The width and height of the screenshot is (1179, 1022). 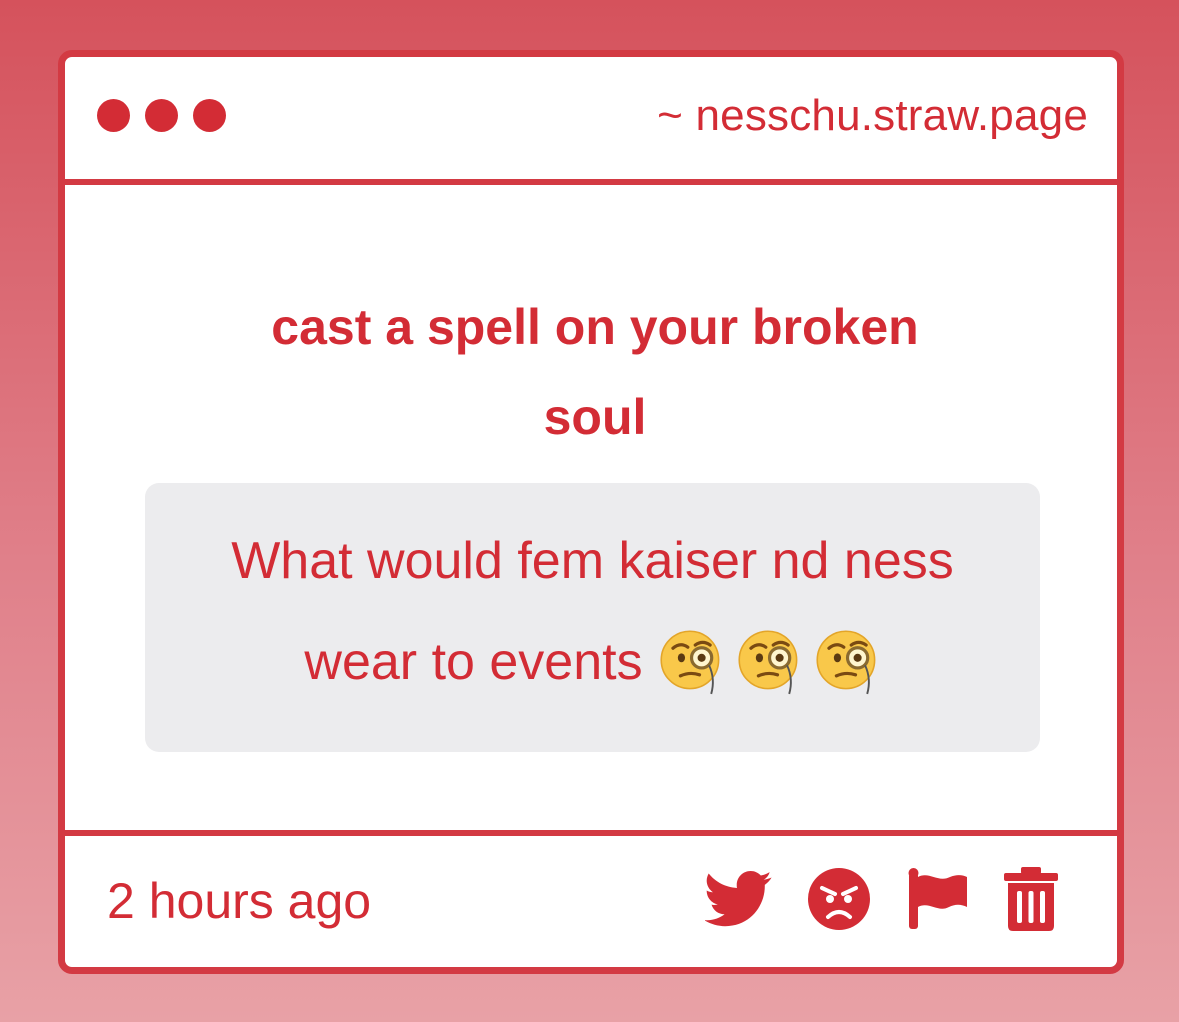 What do you see at coordinates (937, 899) in the screenshot?
I see `flag-icon` at bounding box center [937, 899].